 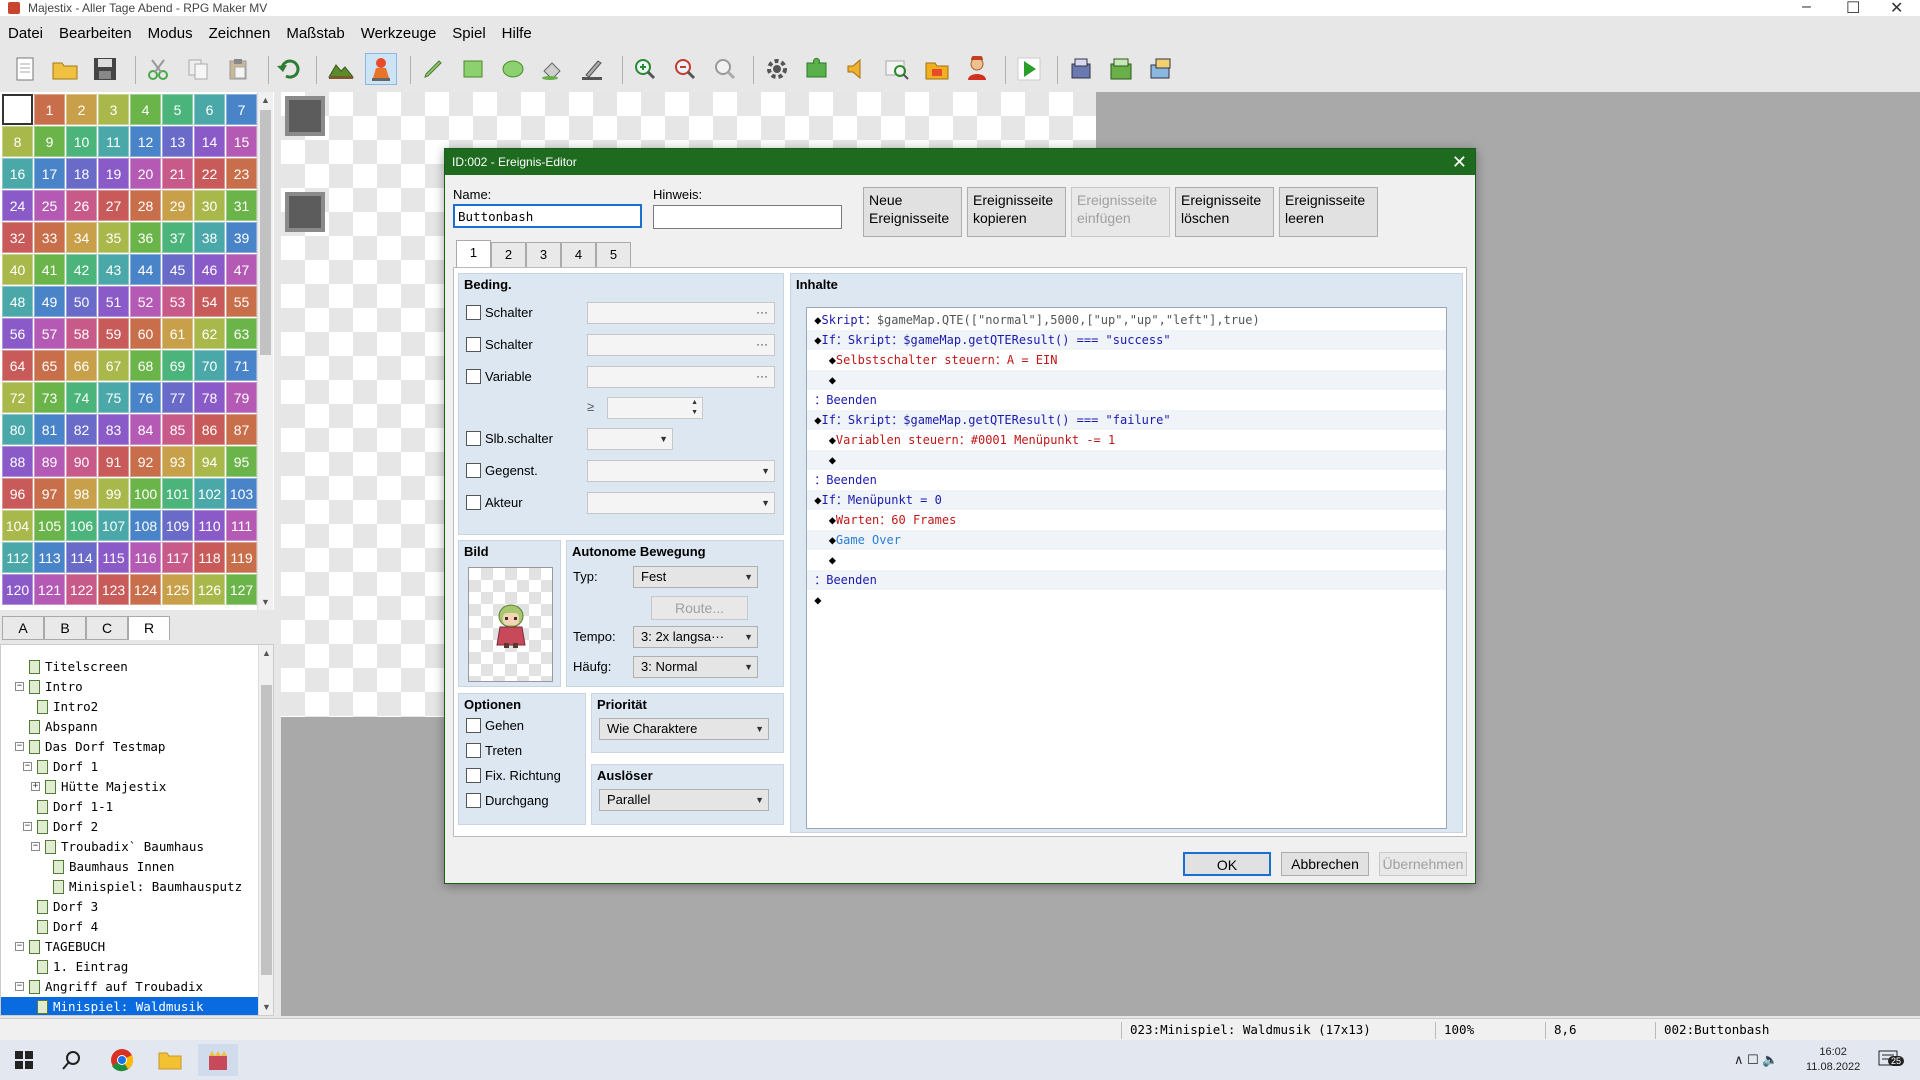 What do you see at coordinates (113, 589) in the screenshot?
I see `tile-123: 123` at bounding box center [113, 589].